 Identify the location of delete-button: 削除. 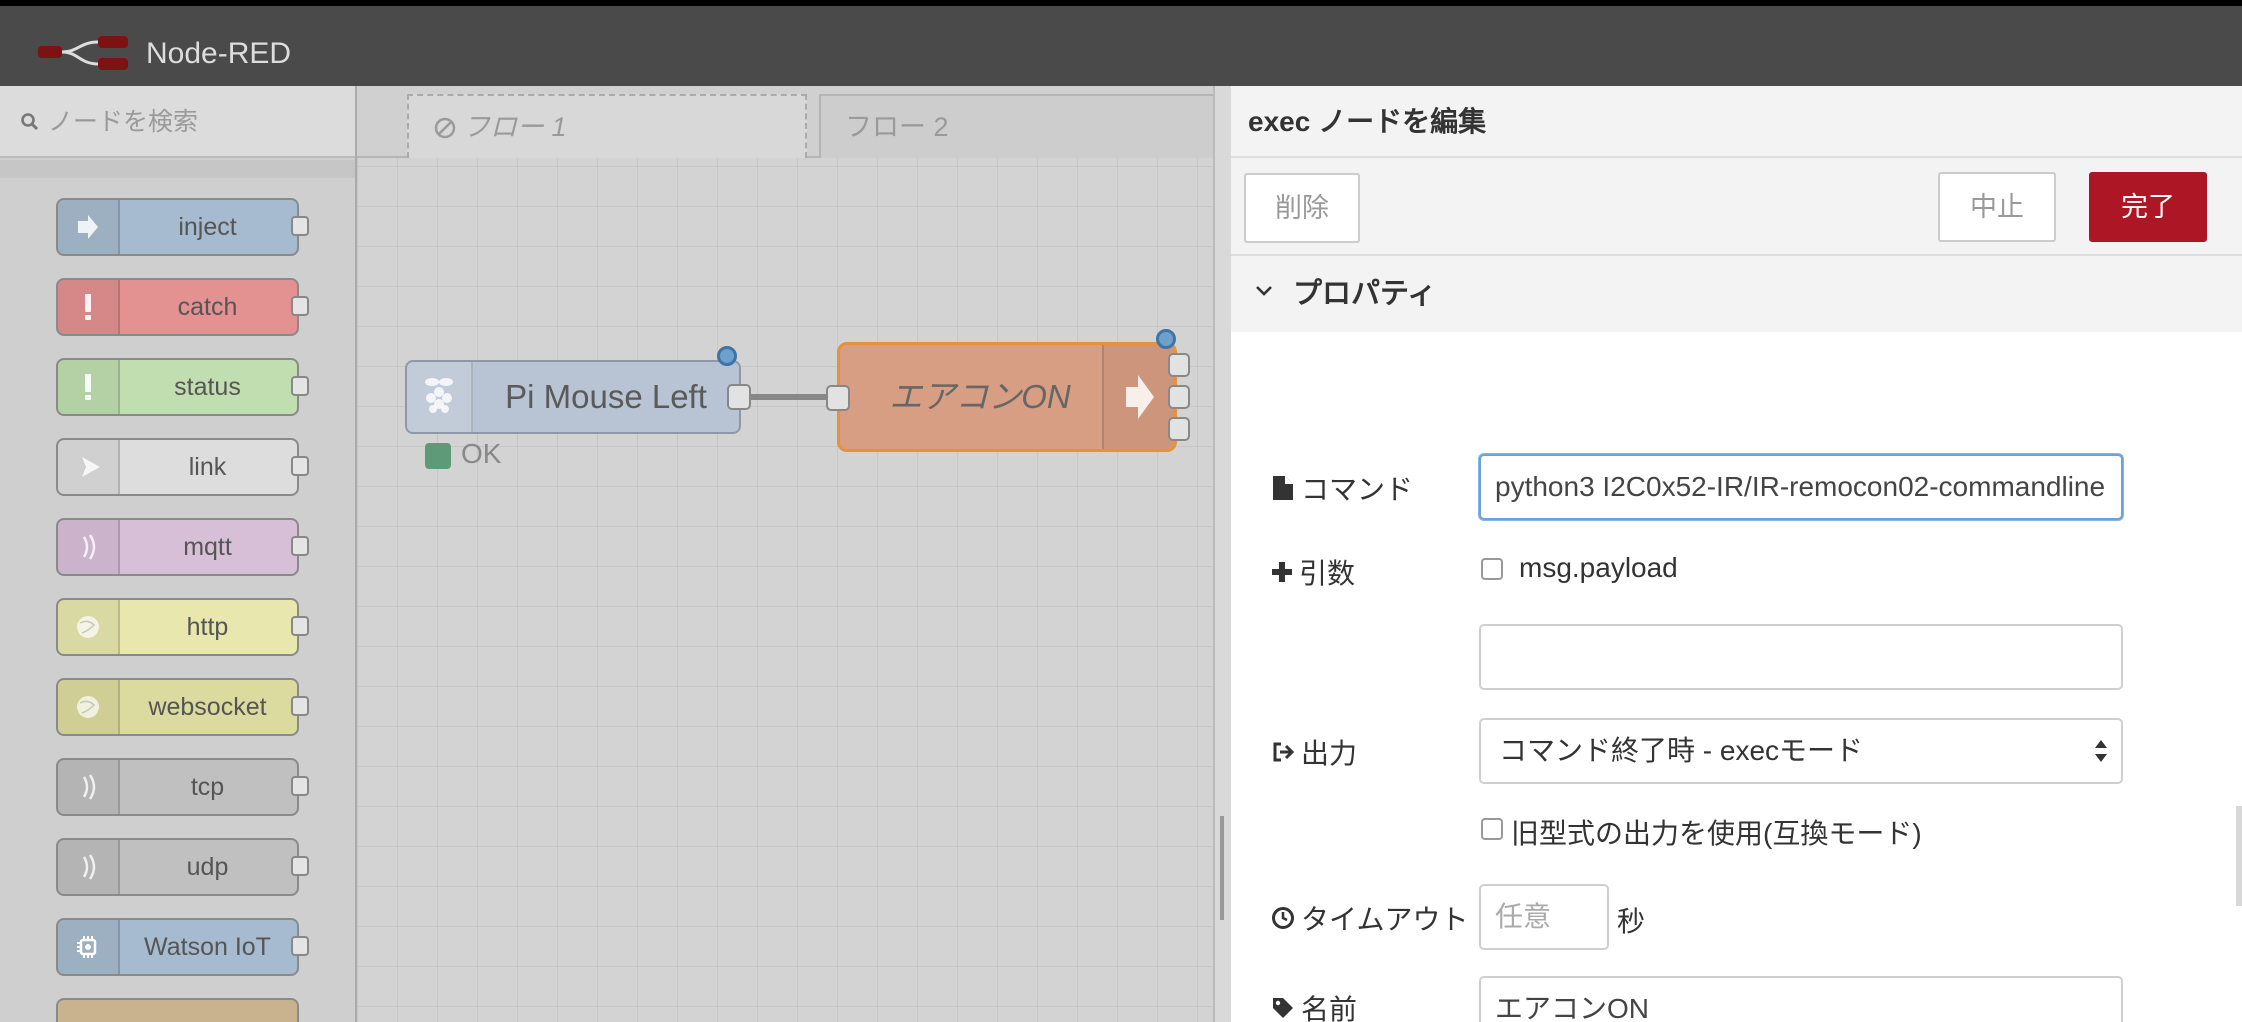
(1302, 208).